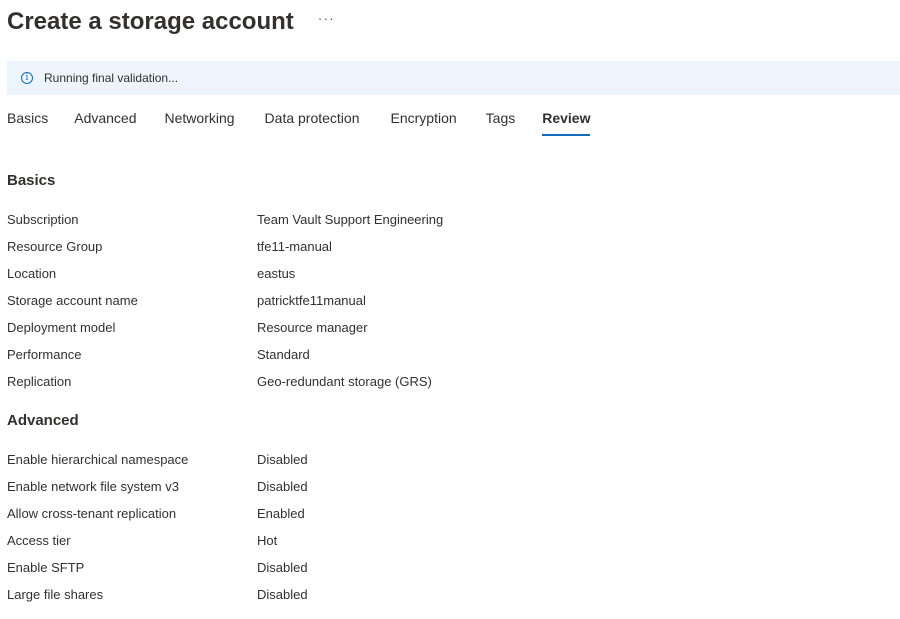  What do you see at coordinates (350, 219) in the screenshot?
I see `row-value: Team Vault Support Engineering` at bounding box center [350, 219].